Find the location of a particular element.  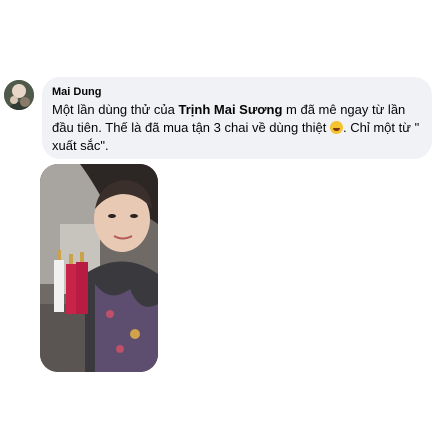

comment-text-part: Một lần dùng thử của is located at coordinates (115, 109).